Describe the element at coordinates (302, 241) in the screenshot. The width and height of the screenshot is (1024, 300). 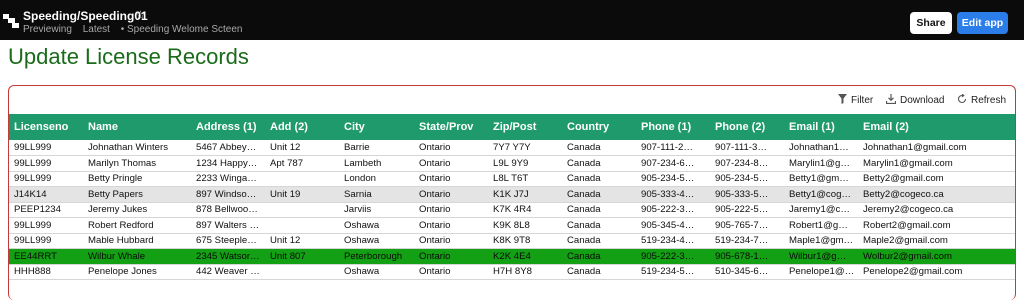
I see `table-cell: Unit 12` at that location.